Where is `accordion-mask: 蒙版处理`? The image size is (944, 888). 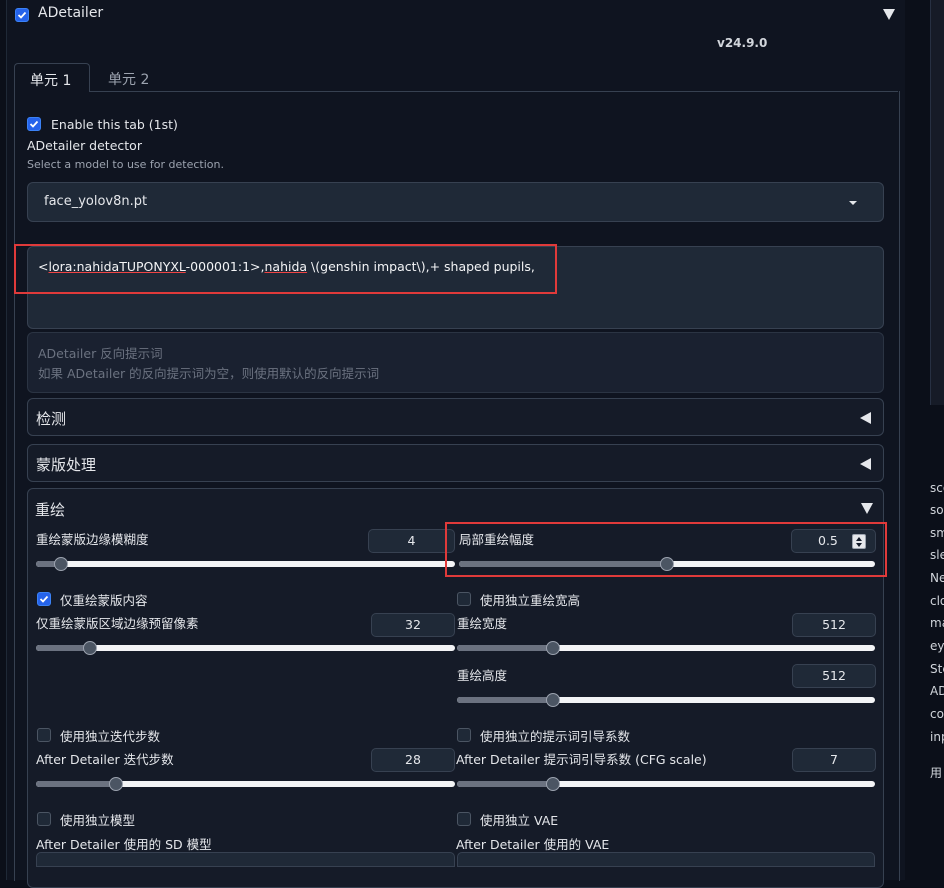
accordion-mask: 蒙版处理 is located at coordinates (455, 463).